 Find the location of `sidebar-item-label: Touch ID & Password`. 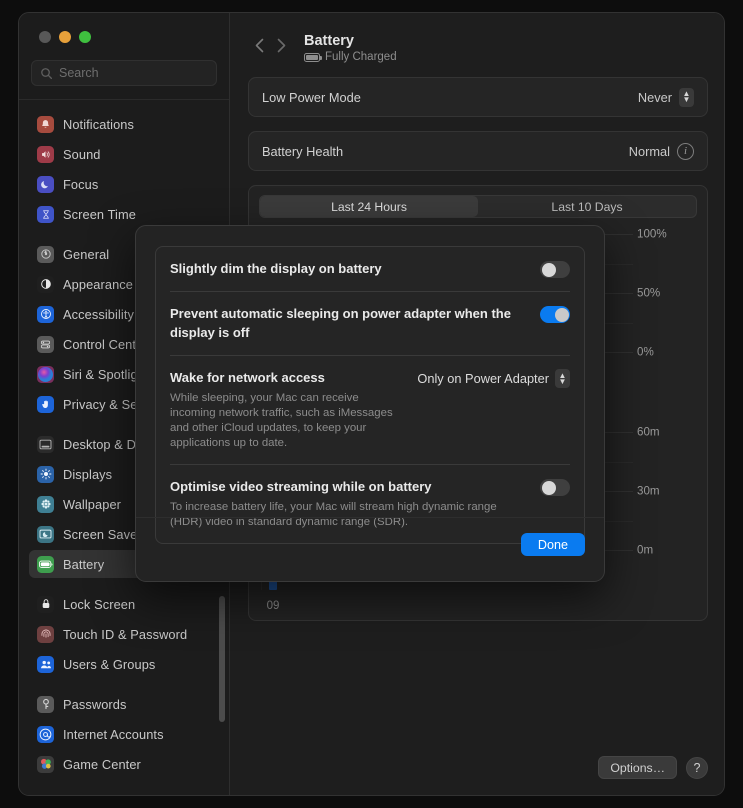

sidebar-item-label: Touch ID & Password is located at coordinates (125, 634).